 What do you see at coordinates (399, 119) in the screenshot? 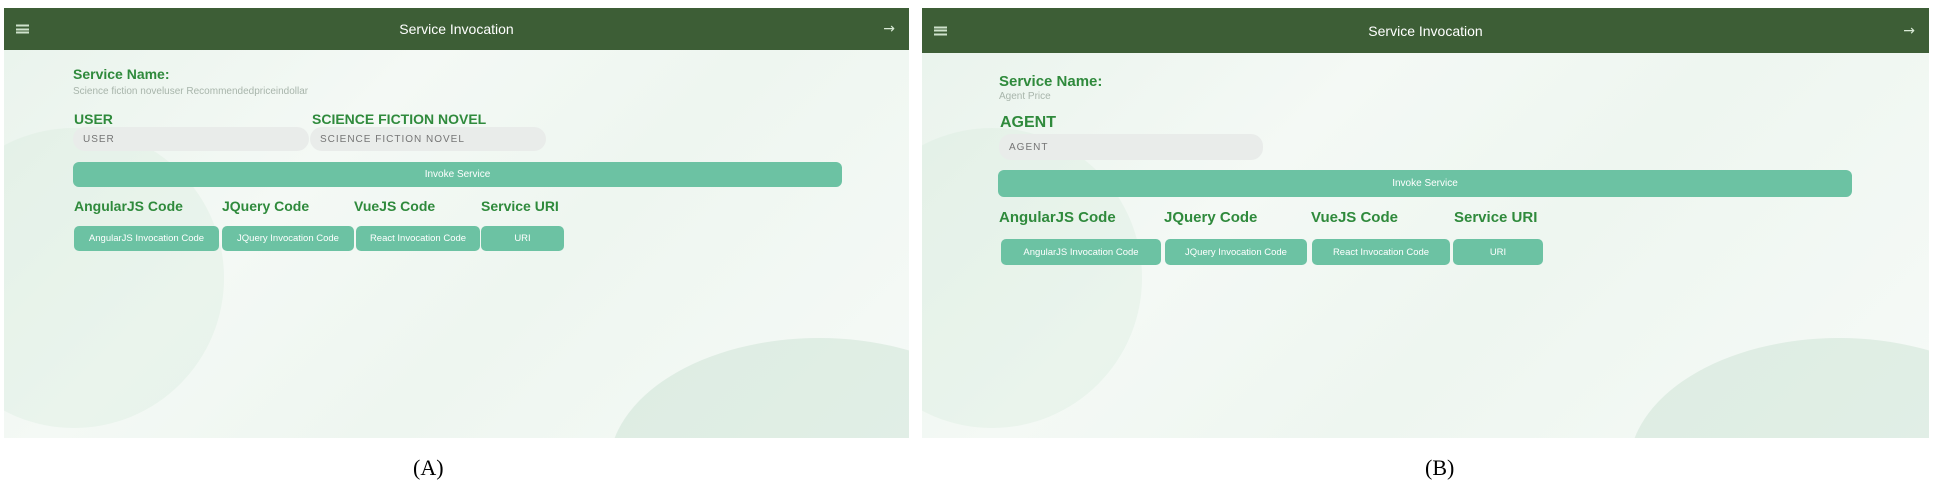
I see `param-label-science-fiction-novel: SCIENCE FICTION NOVEL` at bounding box center [399, 119].